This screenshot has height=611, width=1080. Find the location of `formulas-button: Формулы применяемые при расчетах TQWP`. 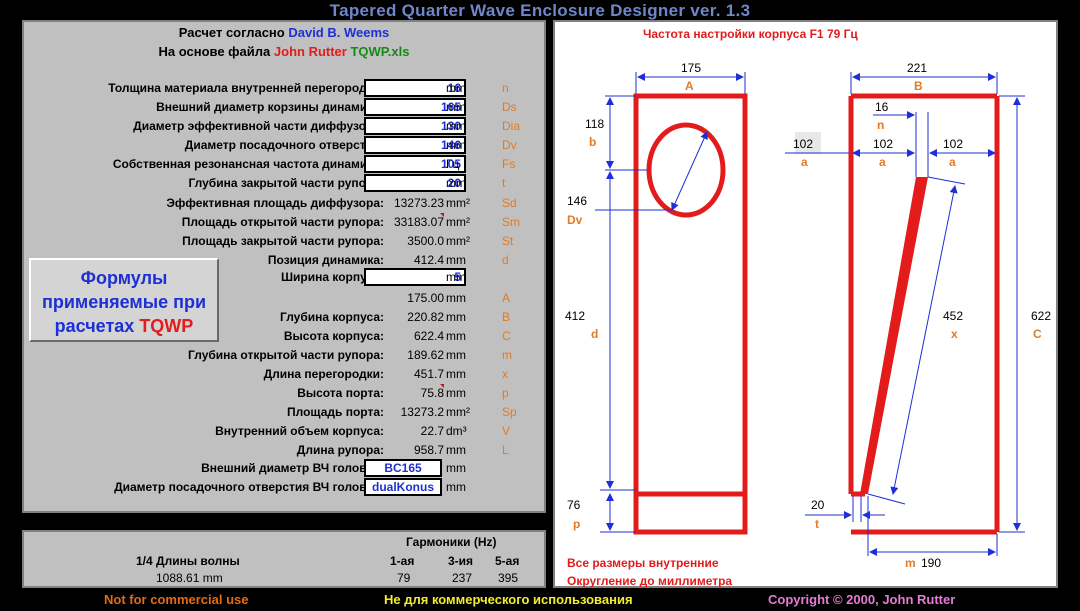

formulas-button: Формулы применяемые при расчетах TQWP is located at coordinates (124, 300).